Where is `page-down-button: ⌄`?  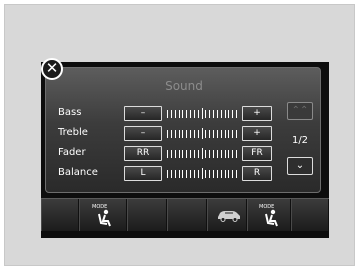
page-down-button: ⌄ is located at coordinates (300, 166).